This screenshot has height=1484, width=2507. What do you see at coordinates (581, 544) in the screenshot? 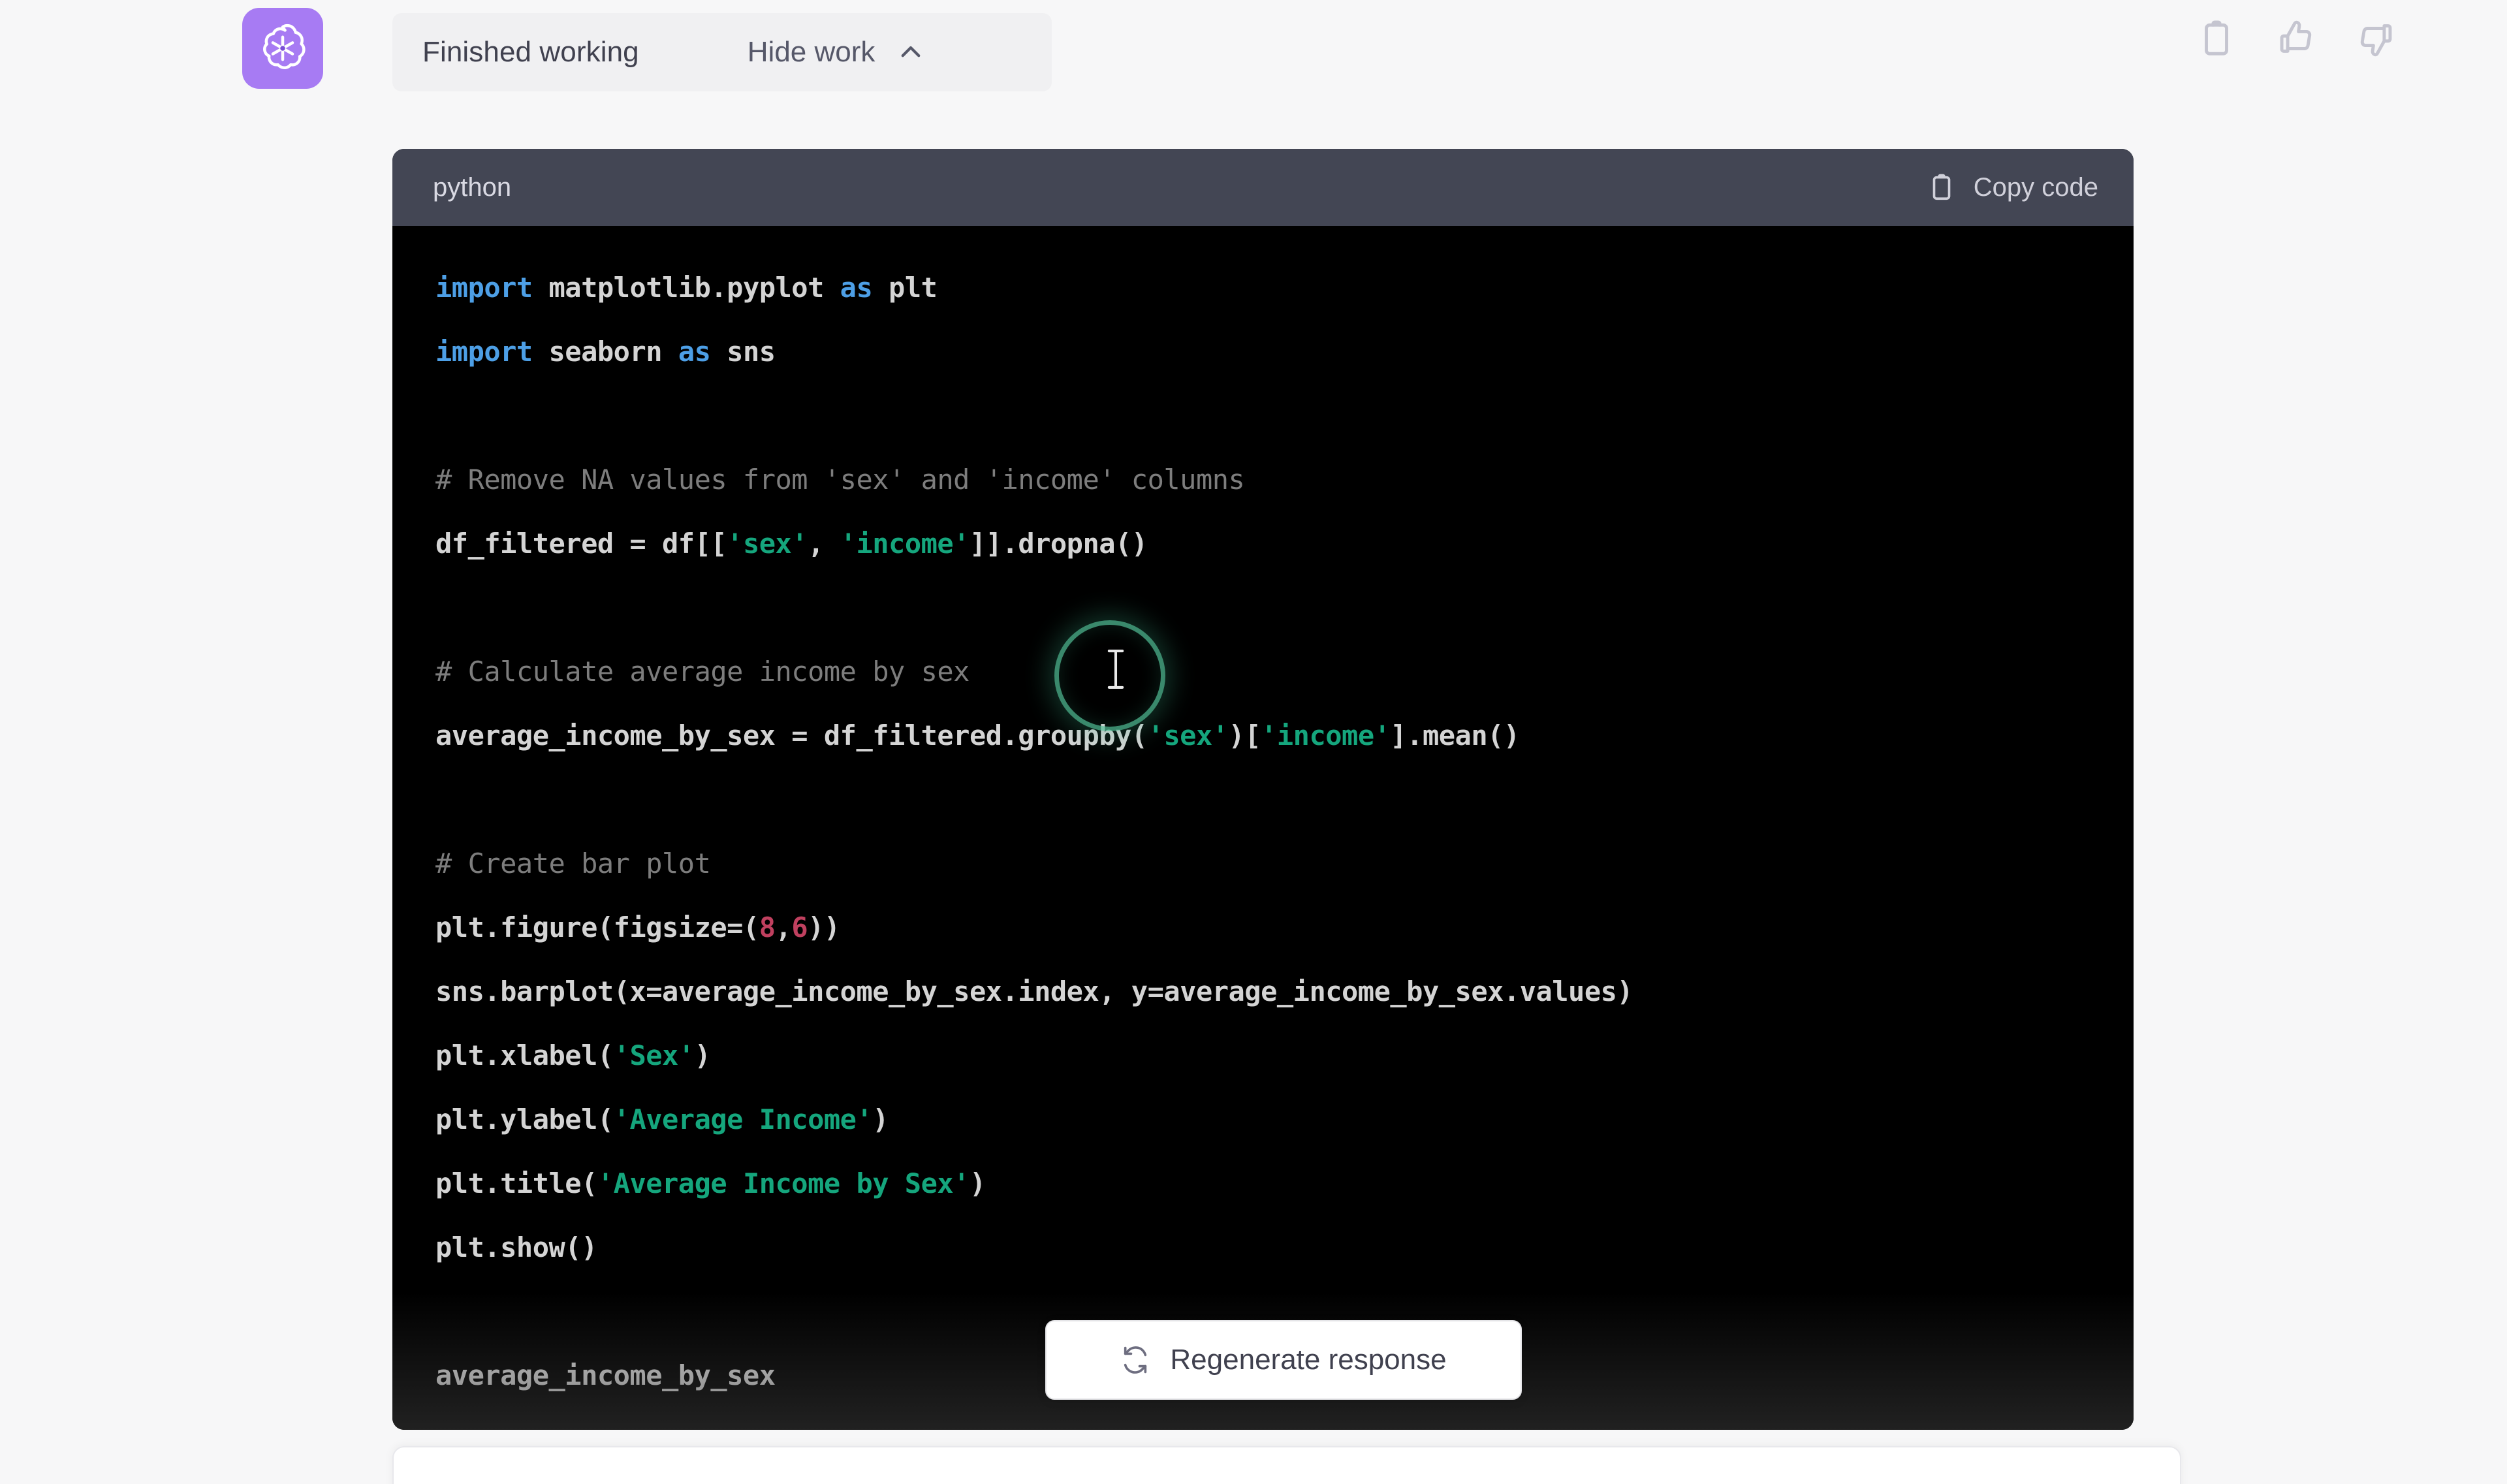
I see `code-token: df_filtered = df[[` at bounding box center [581, 544].